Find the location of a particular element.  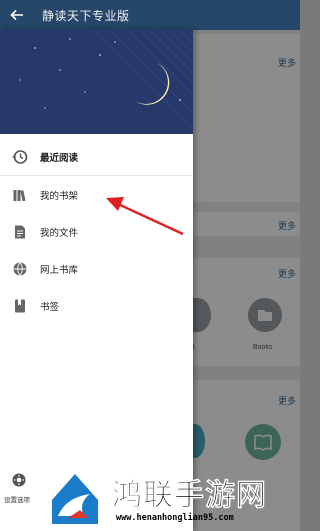

menu-item-my-files: 我的文件 is located at coordinates (96, 231).